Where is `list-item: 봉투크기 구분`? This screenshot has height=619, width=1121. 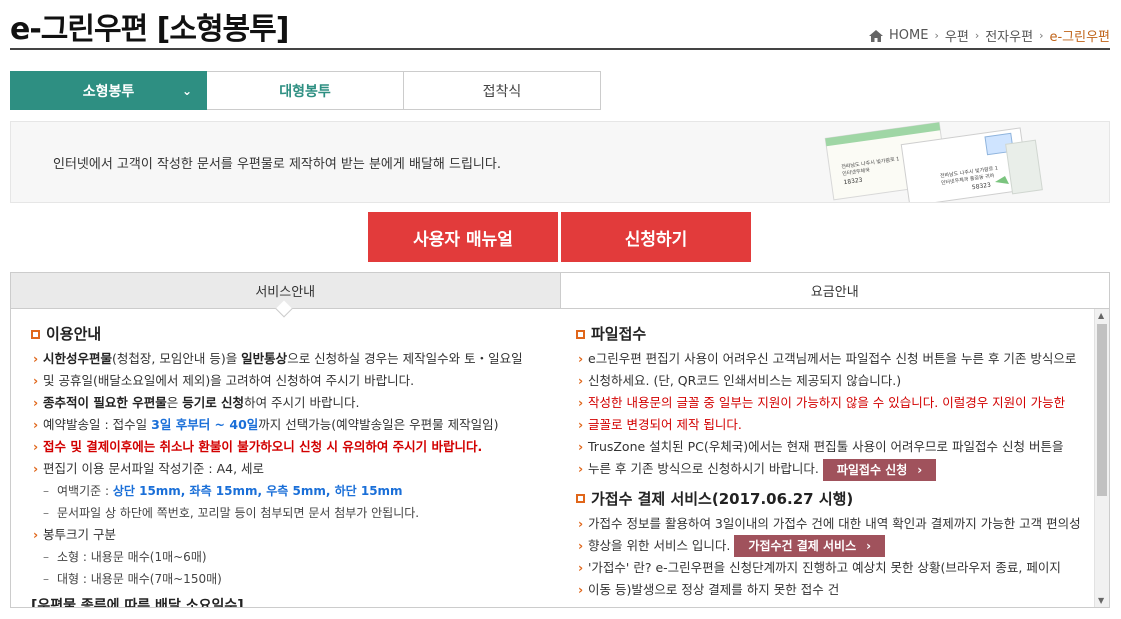 list-item: 봉투크기 구분 is located at coordinates (291, 535).